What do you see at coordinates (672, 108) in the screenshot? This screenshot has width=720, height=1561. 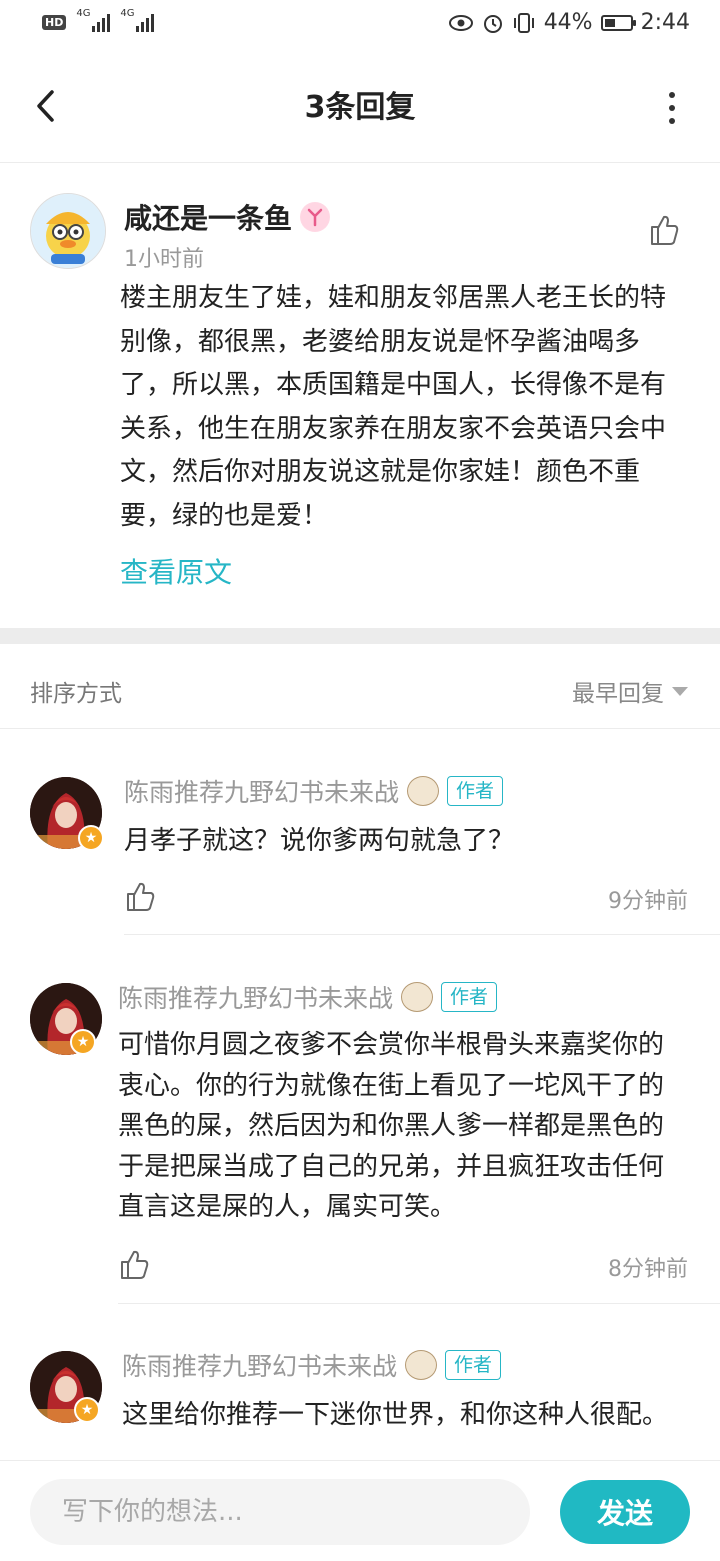 I see `more-options-icon` at bounding box center [672, 108].